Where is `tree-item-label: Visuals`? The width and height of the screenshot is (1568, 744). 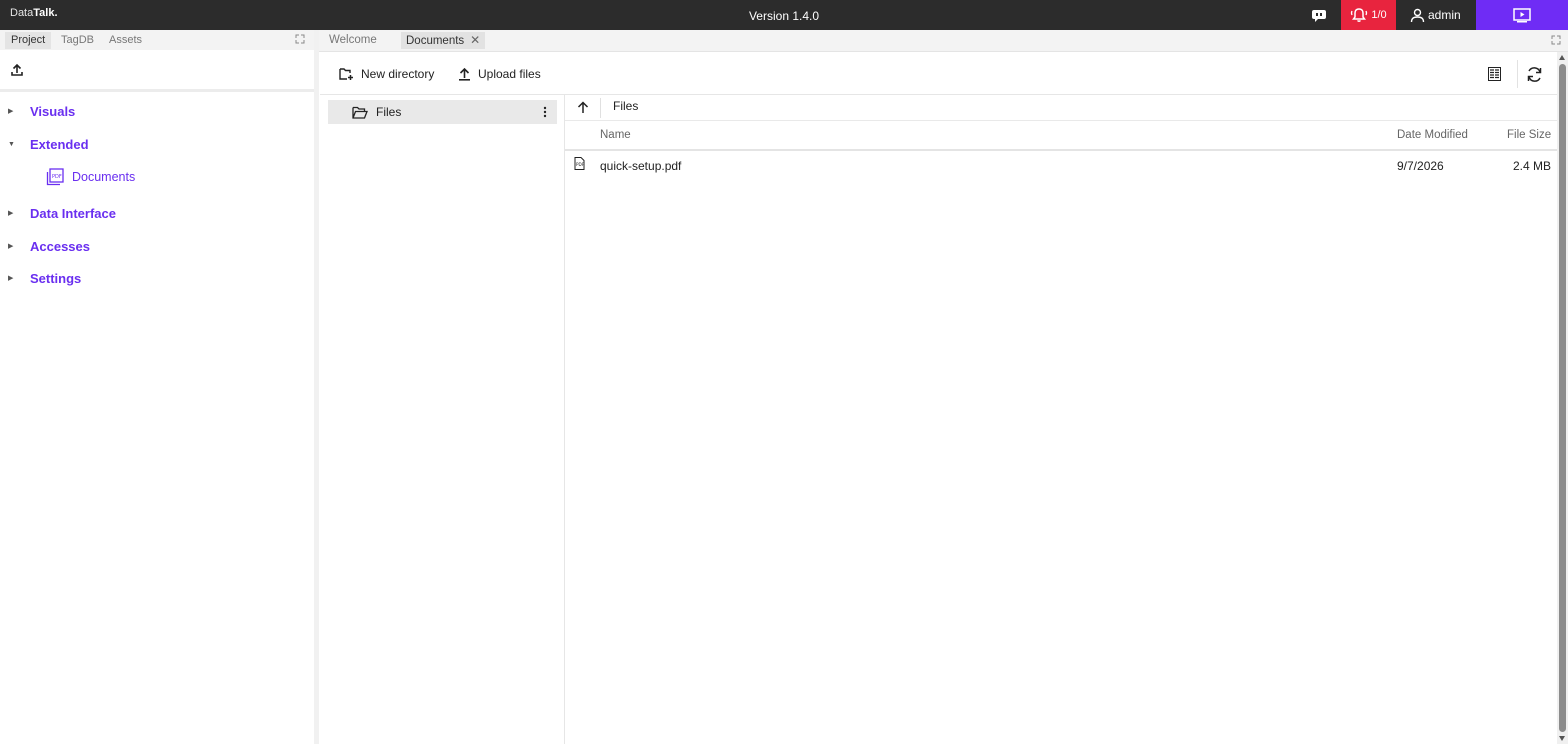 tree-item-label: Visuals is located at coordinates (53, 111).